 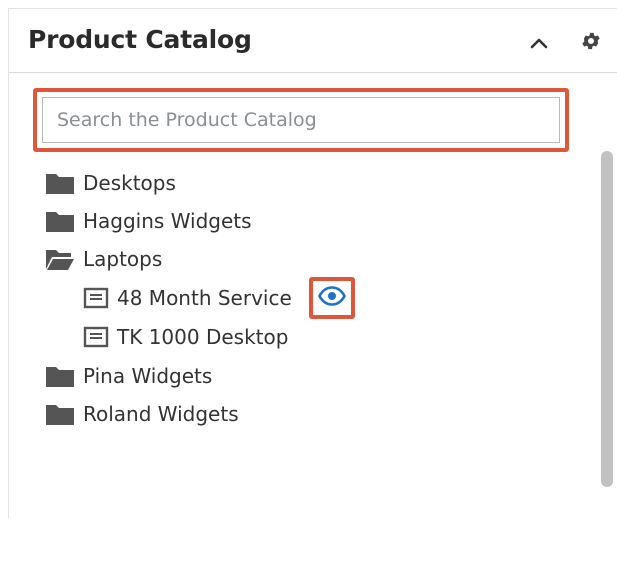 I want to click on settings-button, so click(x=591, y=43).